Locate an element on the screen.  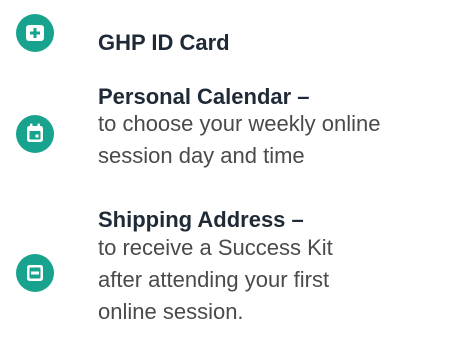
description-line: session day and time is located at coordinates (201, 155).